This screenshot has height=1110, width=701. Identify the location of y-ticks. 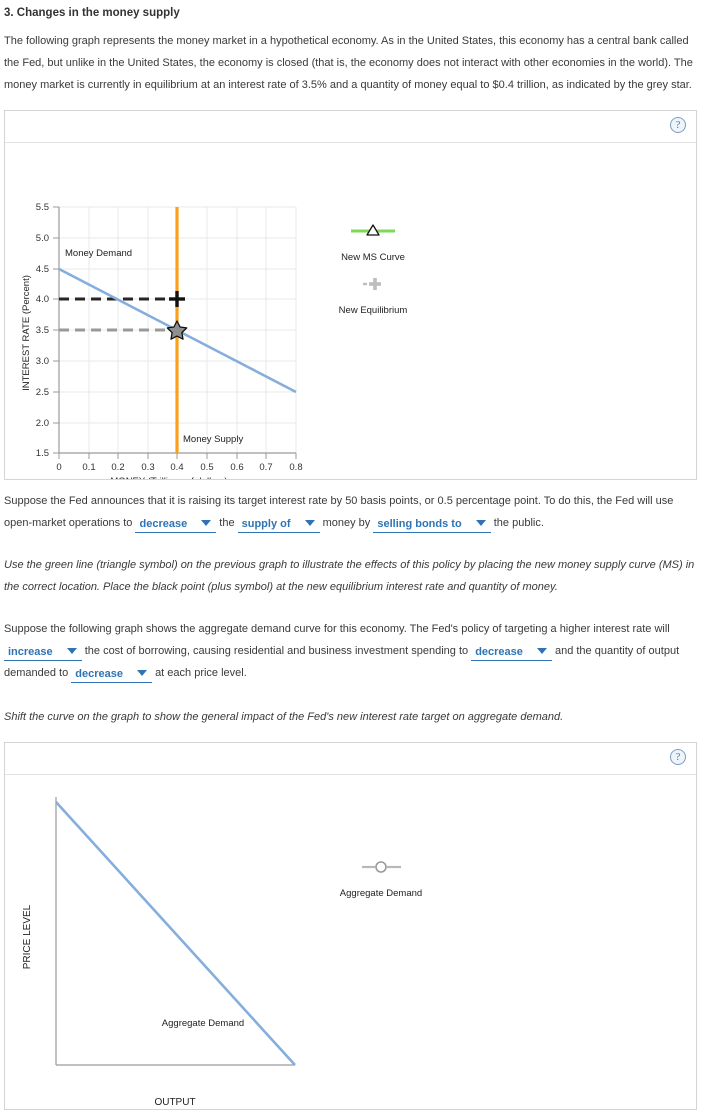
(56, 330).